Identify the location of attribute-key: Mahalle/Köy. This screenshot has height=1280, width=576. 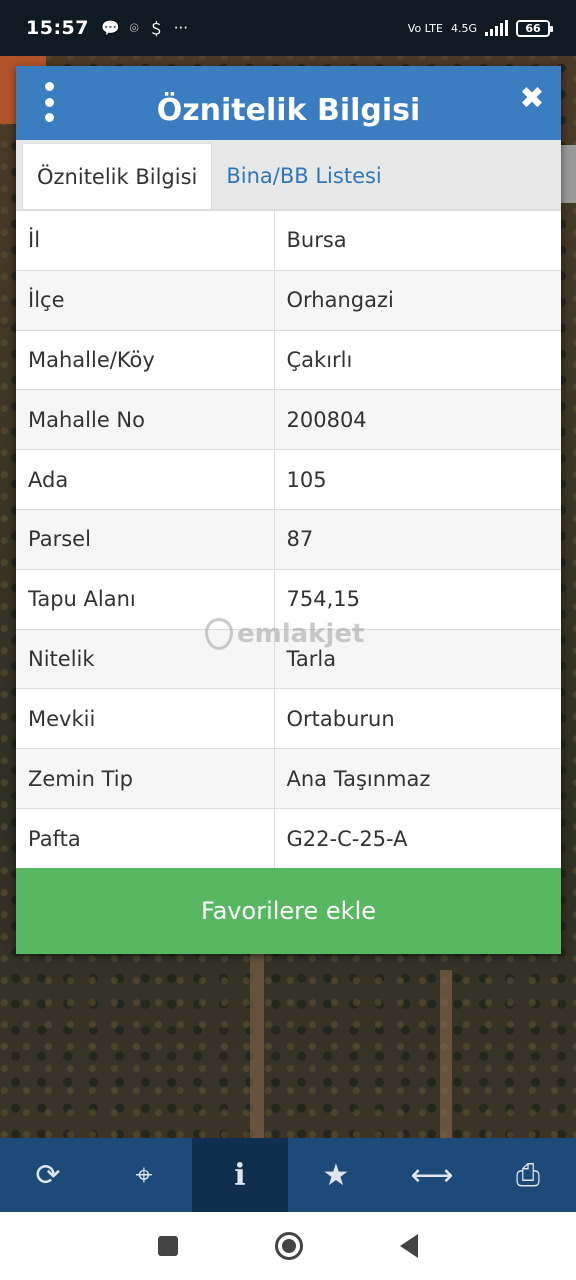
(145, 359).